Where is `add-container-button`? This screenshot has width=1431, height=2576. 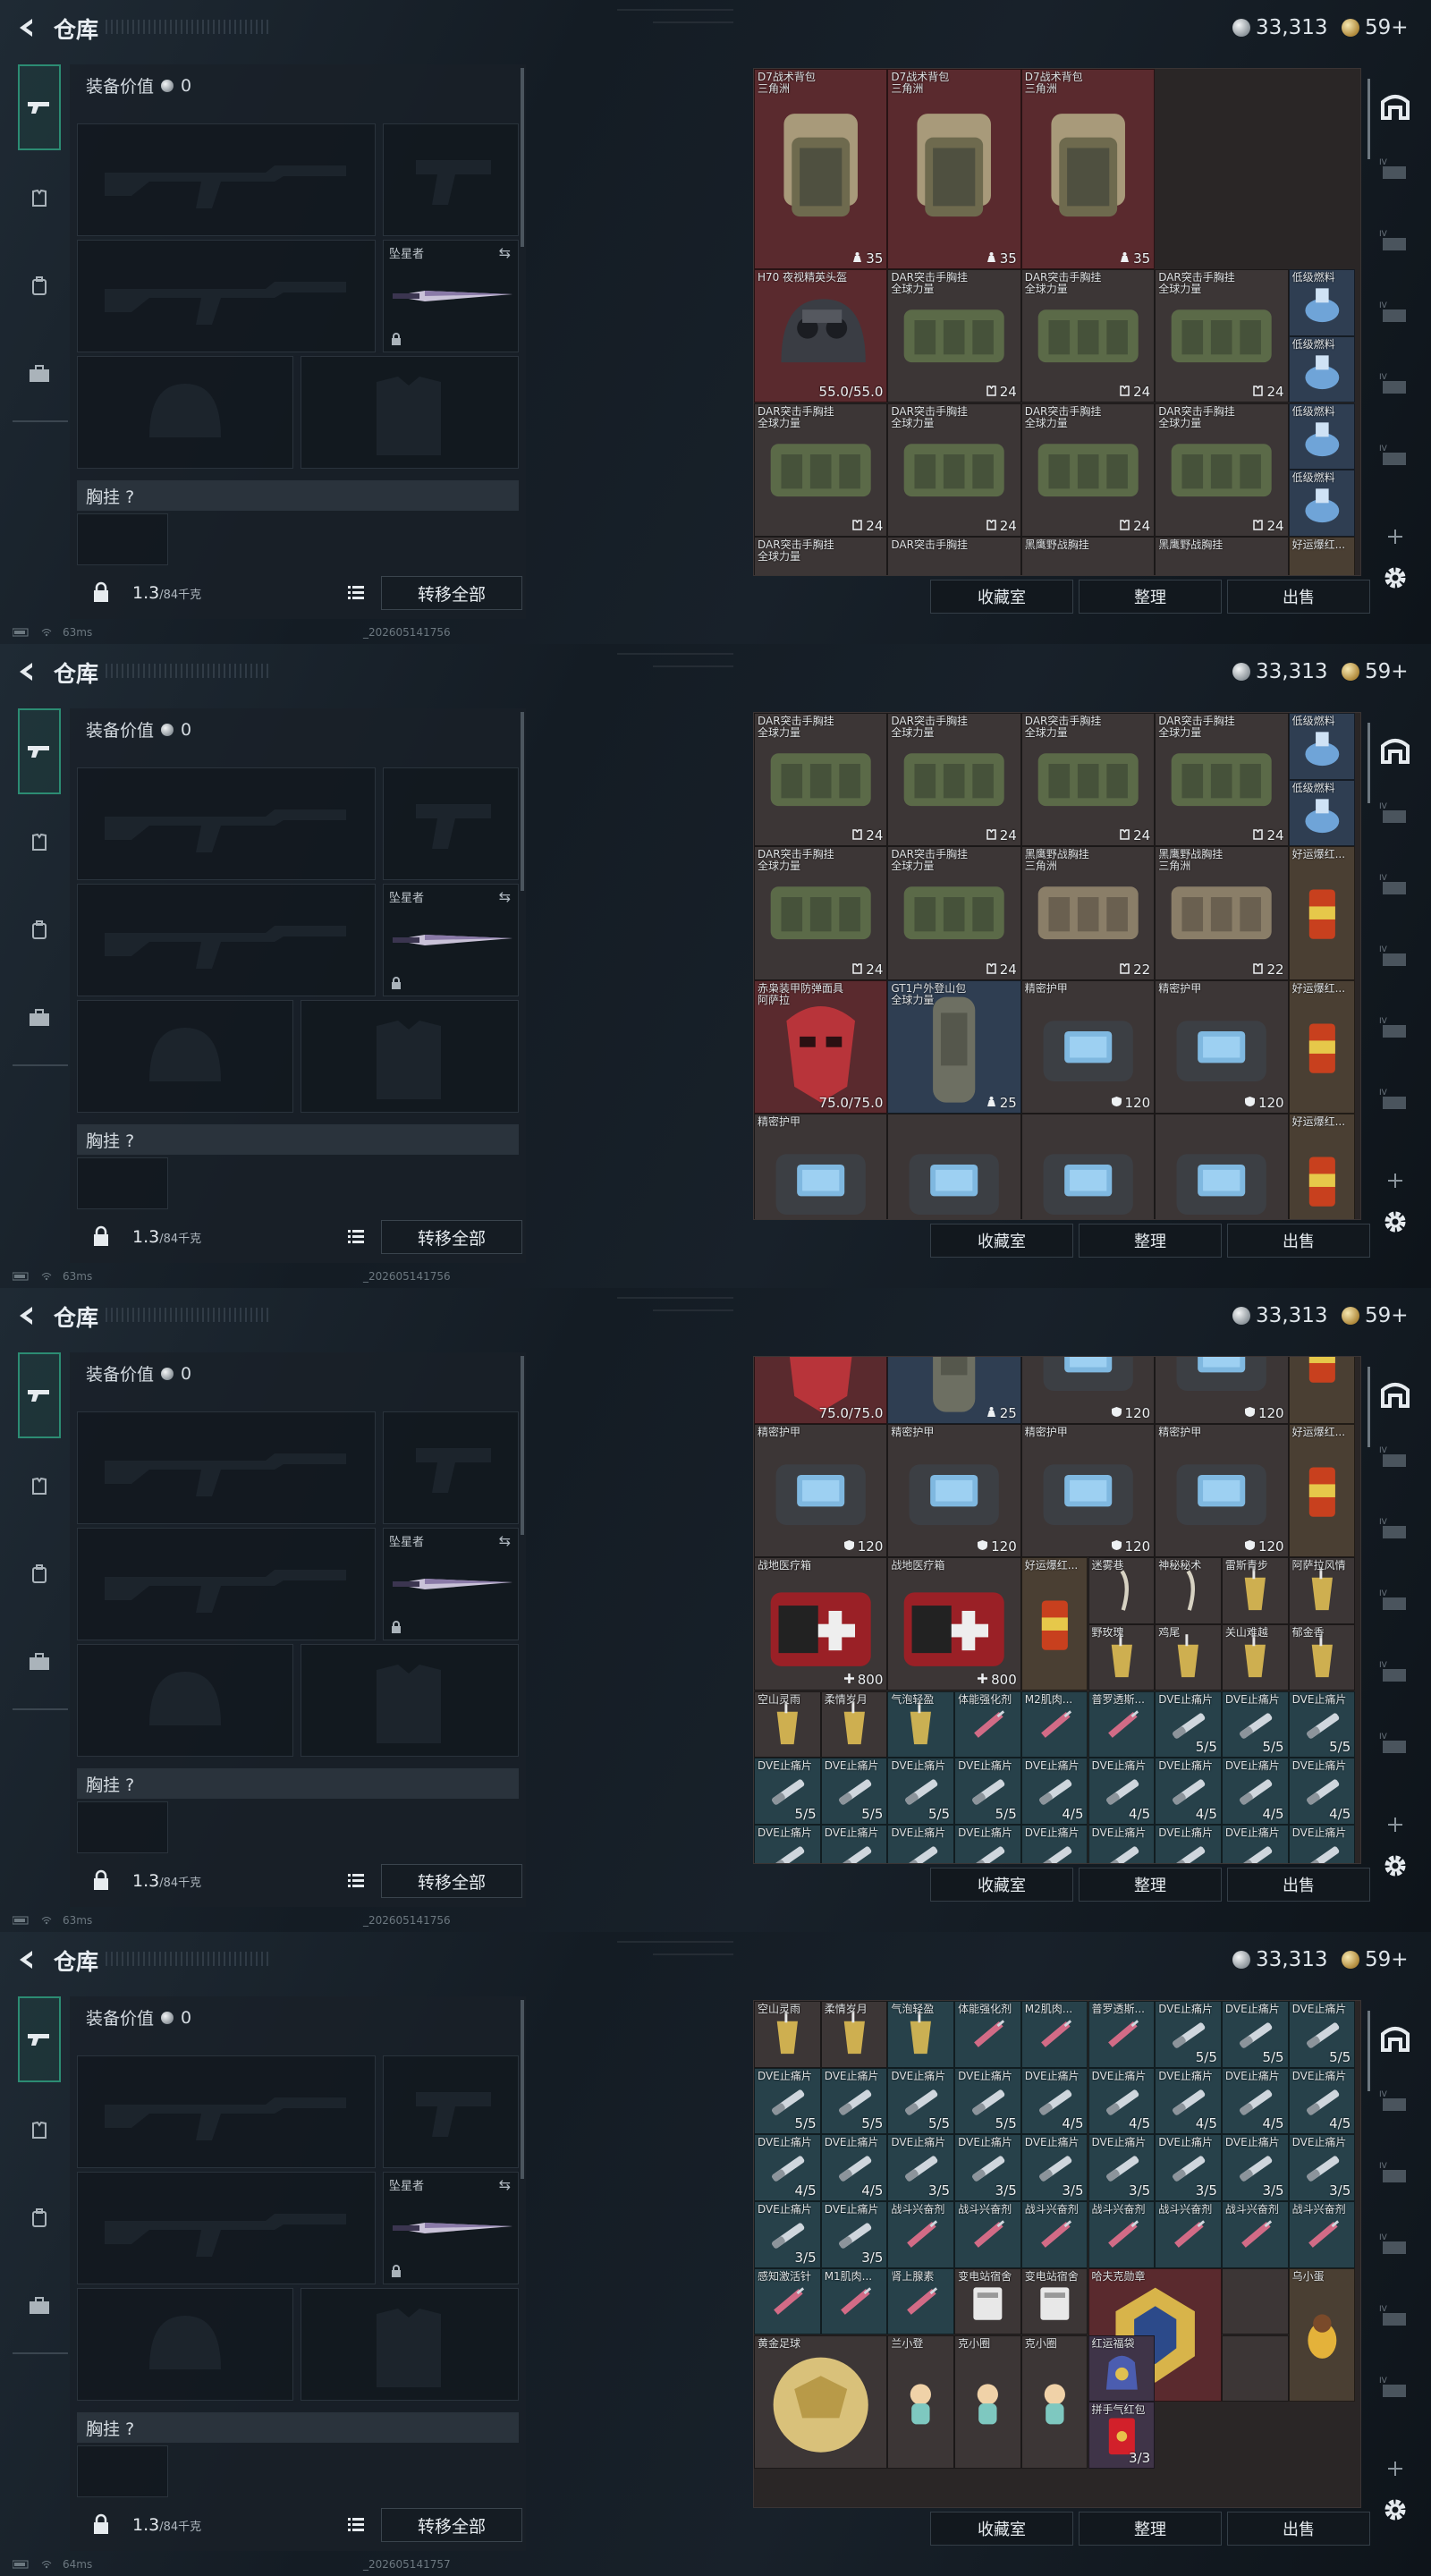 add-container-button is located at coordinates (1395, 537).